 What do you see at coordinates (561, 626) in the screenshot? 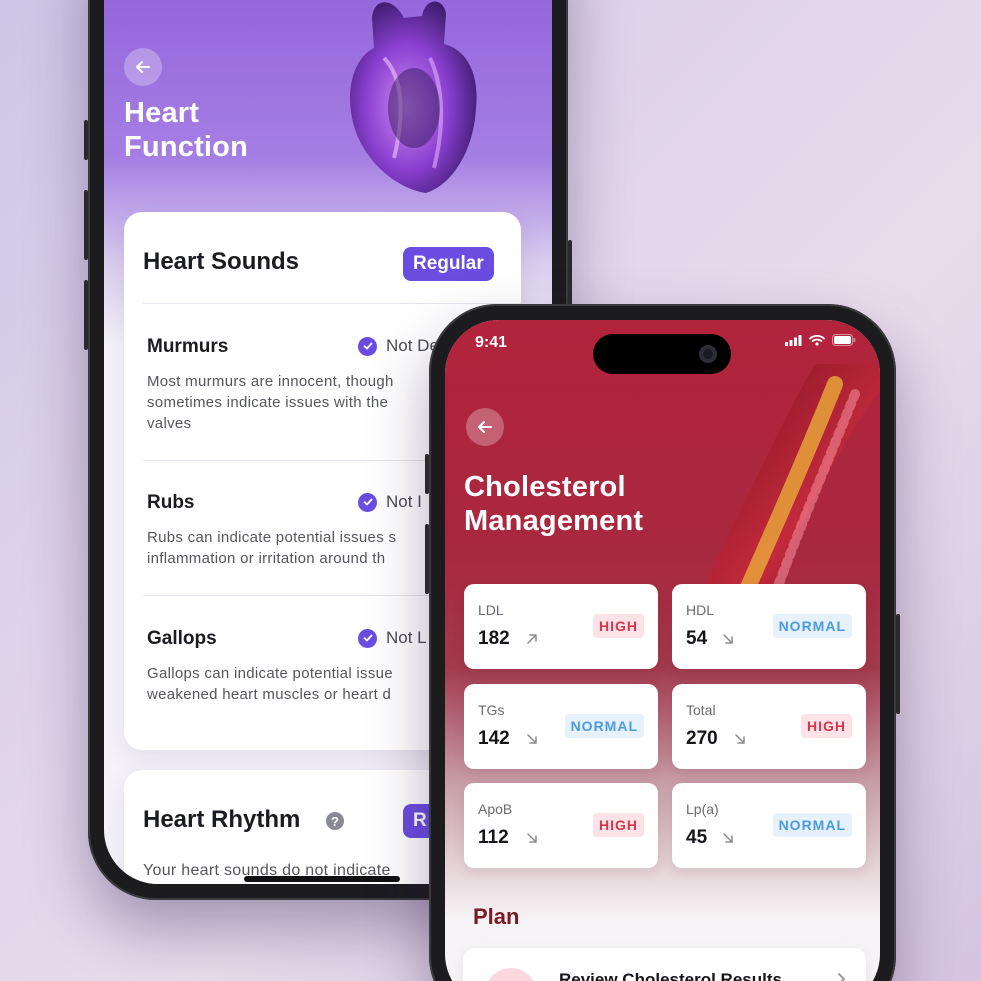
I see `metric-card-ldl: LDL 182 HIGH` at bounding box center [561, 626].